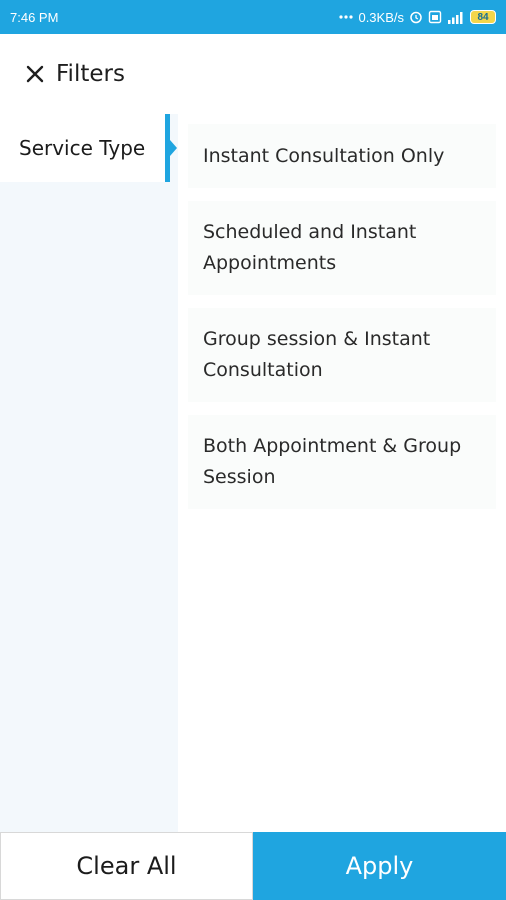  I want to click on battery-icon: 84, so click(483, 17).